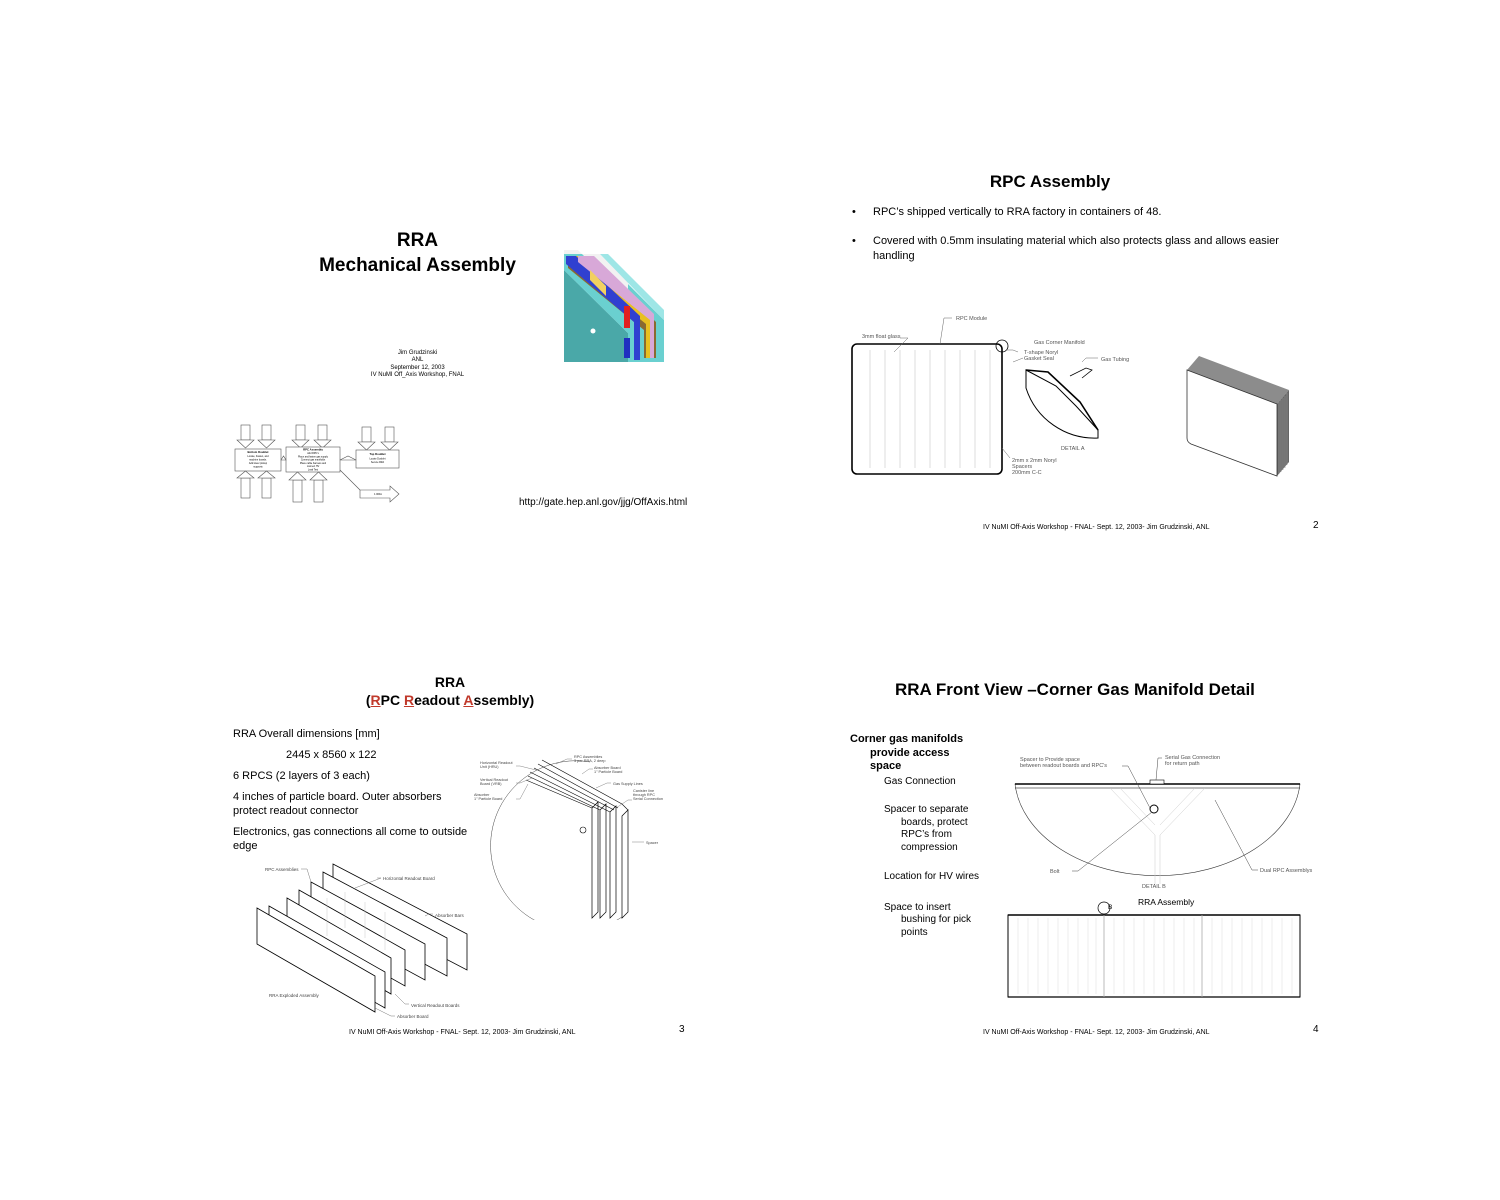 The image size is (1500, 1200). Describe the element at coordinates (682, 1029) in the screenshot. I see `slide-3-page-number: 3` at that location.